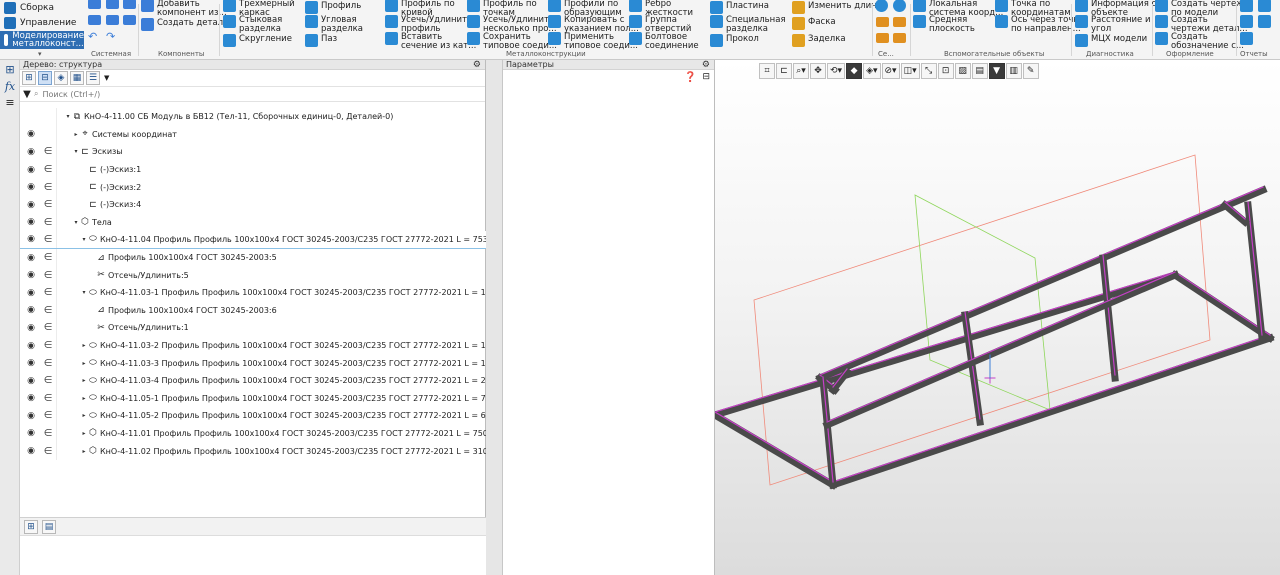  What do you see at coordinates (996, 70) in the screenshot?
I see `filter-objects-icon: ▼` at bounding box center [996, 70].